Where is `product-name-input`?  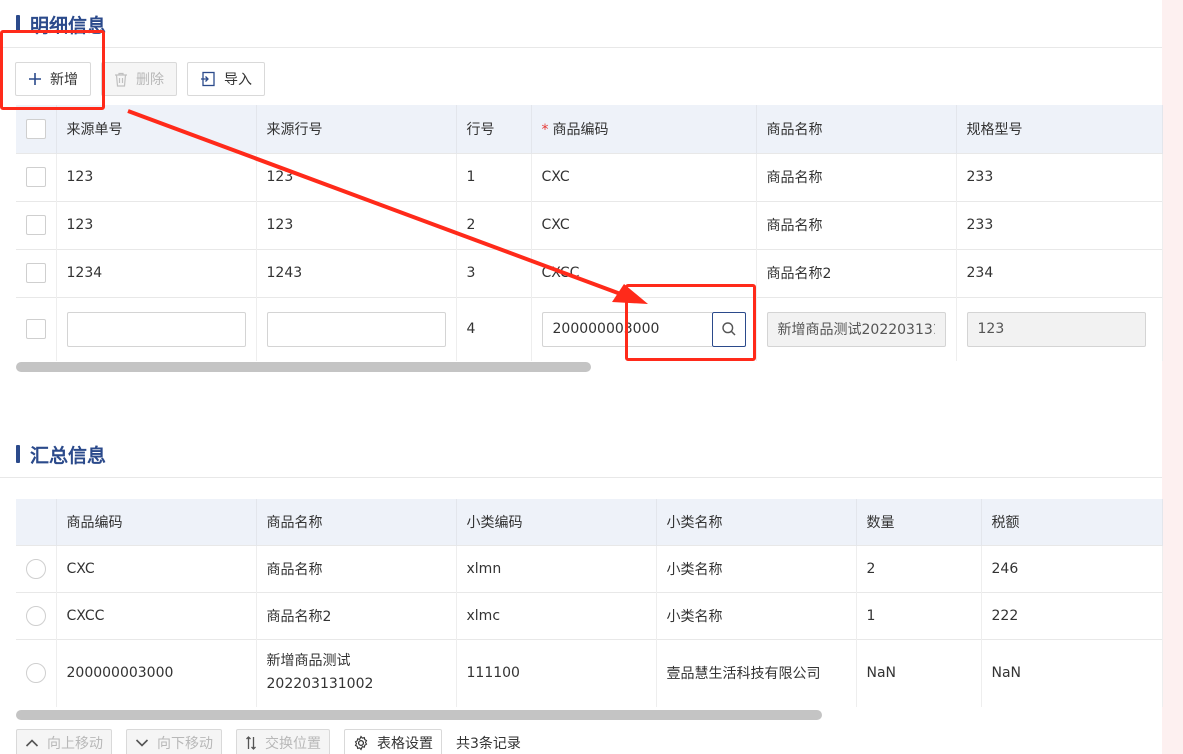
product-name-input is located at coordinates (856, 329).